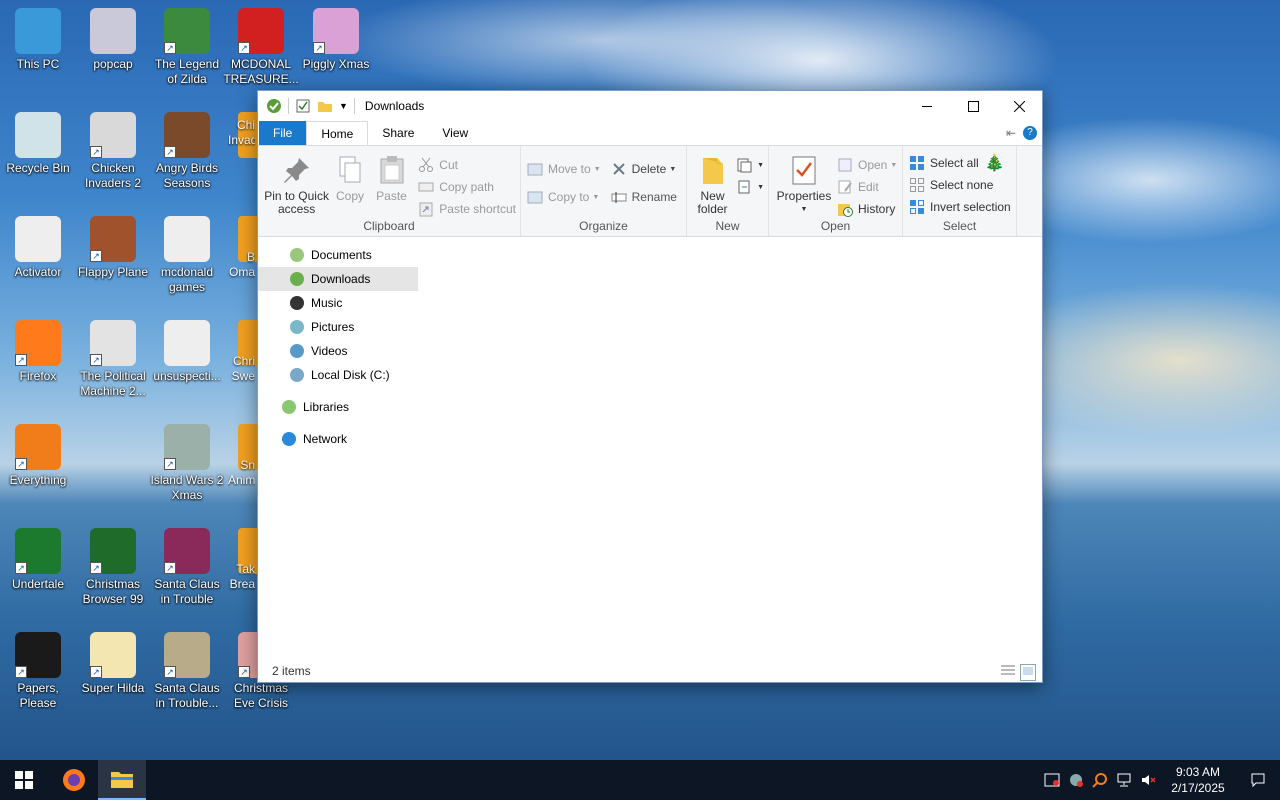  Describe the element at coordinates (1148, 780) in the screenshot. I see `volume-muted-icon` at that location.